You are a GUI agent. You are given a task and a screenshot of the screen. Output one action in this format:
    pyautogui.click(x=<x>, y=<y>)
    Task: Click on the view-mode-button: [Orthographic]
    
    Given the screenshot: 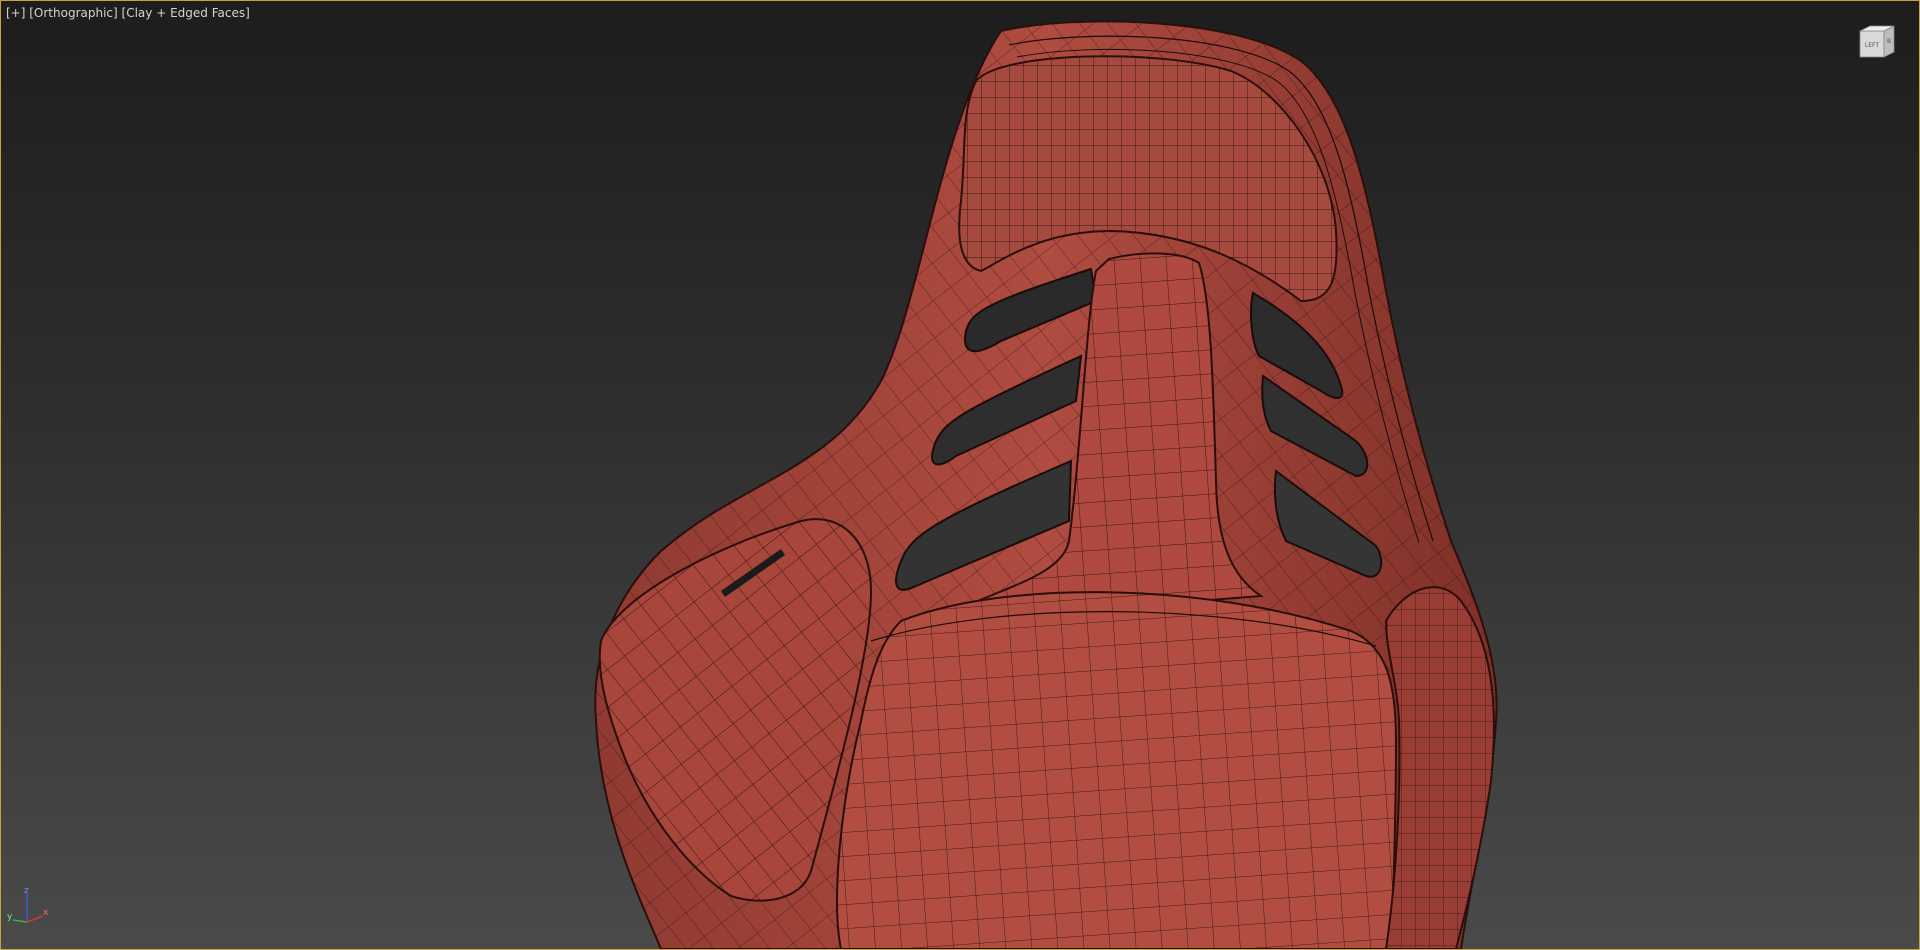 What is the action you would take?
    pyautogui.click(x=73, y=13)
    